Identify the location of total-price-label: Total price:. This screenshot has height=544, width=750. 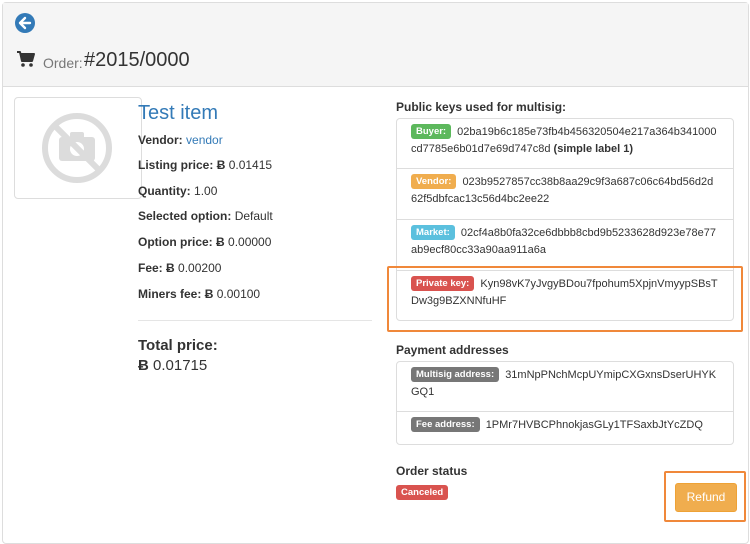
(178, 345).